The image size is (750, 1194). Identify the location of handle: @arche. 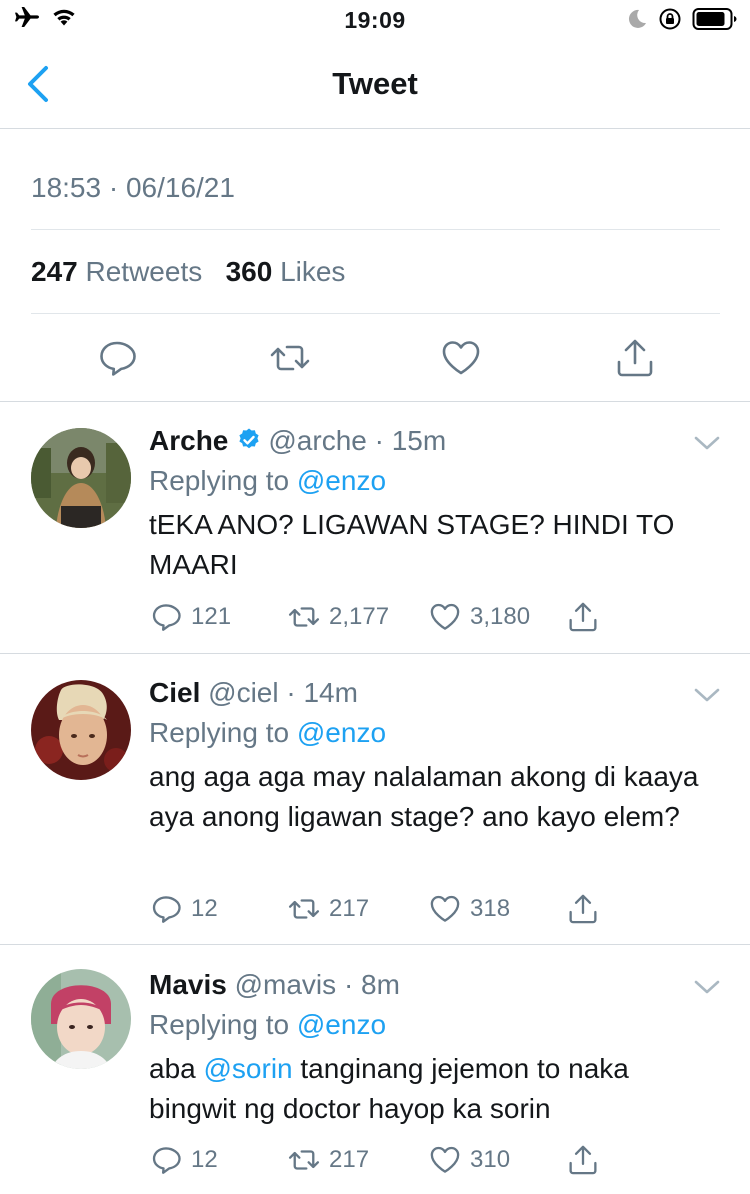
(317, 440).